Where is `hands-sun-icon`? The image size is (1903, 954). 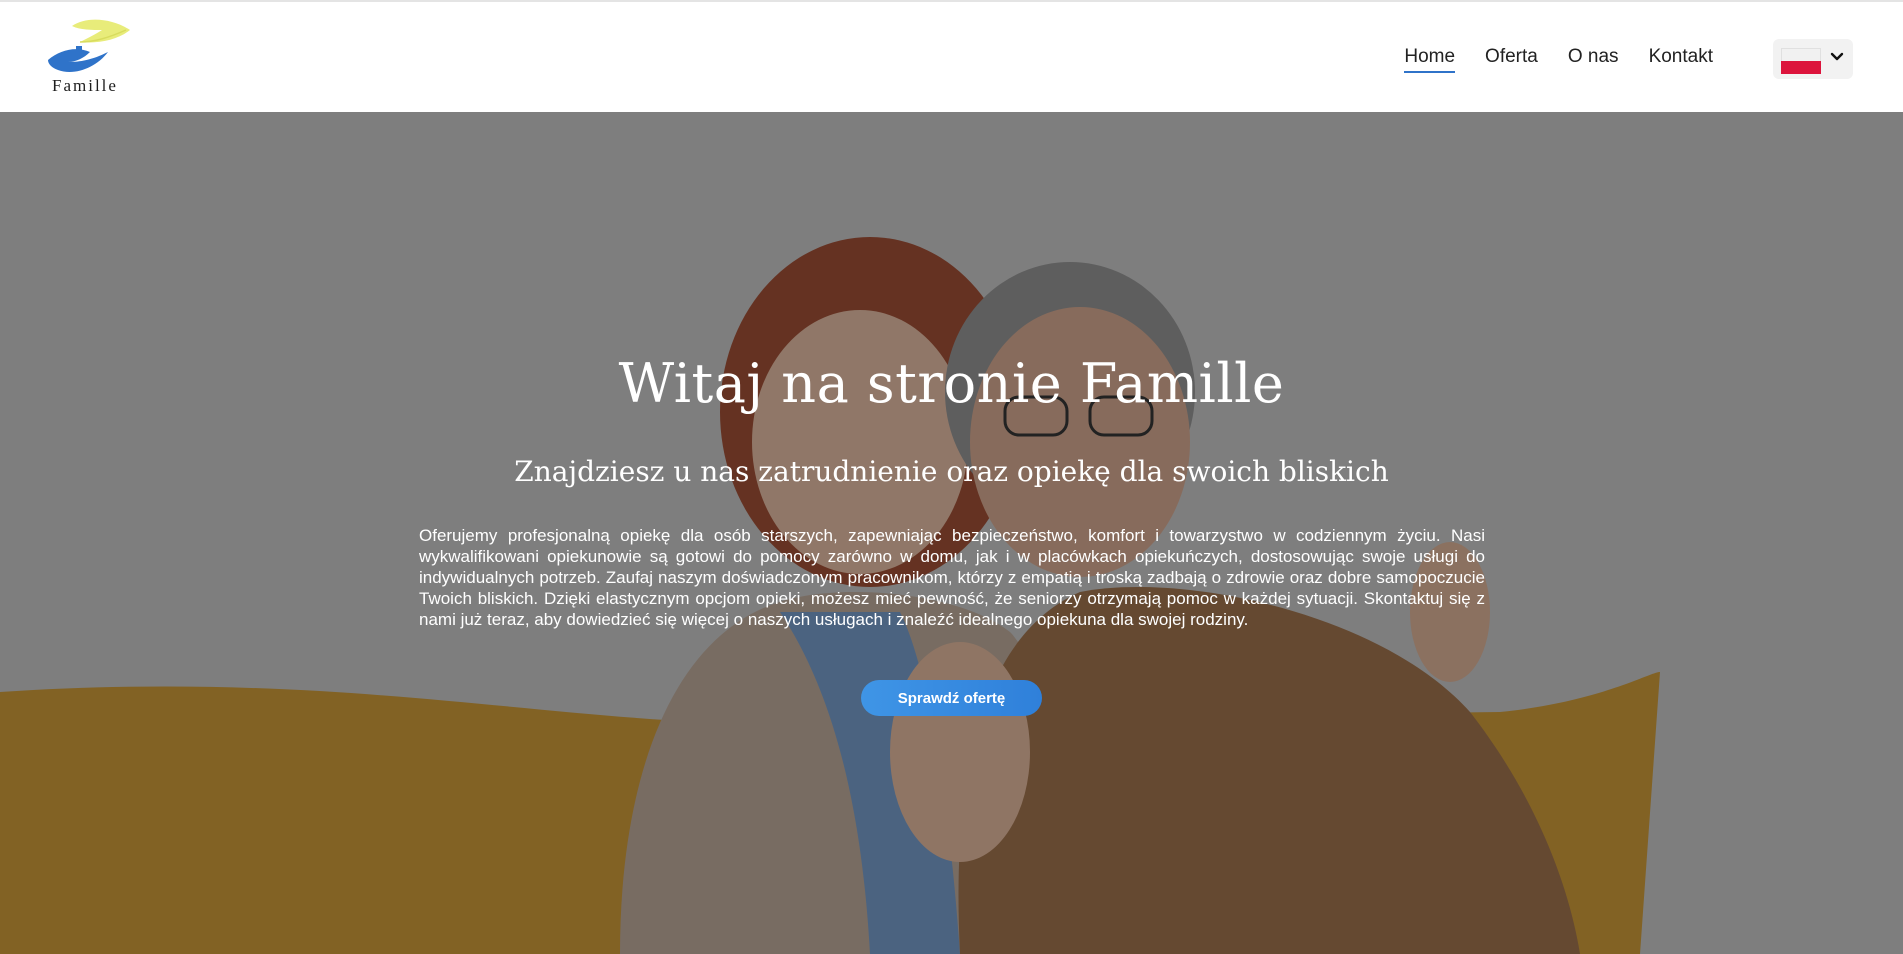 hands-sun-icon is located at coordinates (89, 45).